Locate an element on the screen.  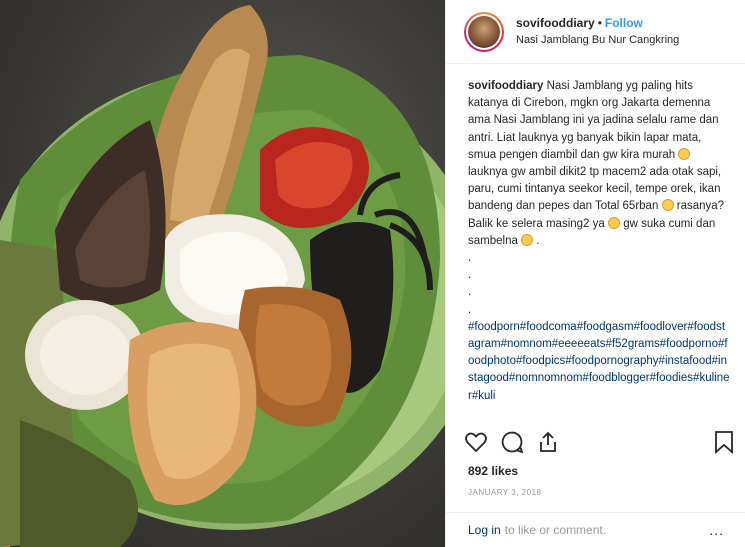
avatar-image is located at coordinates (484, 31).